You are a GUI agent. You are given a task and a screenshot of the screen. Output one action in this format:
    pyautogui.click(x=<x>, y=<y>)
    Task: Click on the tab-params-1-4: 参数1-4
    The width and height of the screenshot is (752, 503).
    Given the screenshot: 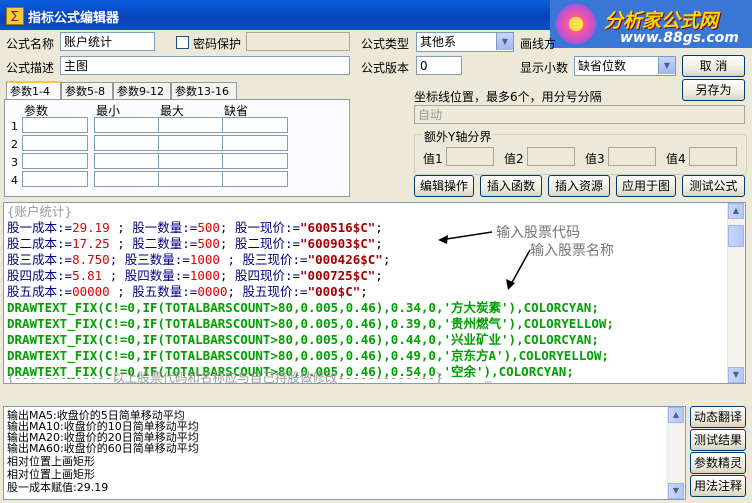 What is the action you would take?
    pyautogui.click(x=33, y=91)
    